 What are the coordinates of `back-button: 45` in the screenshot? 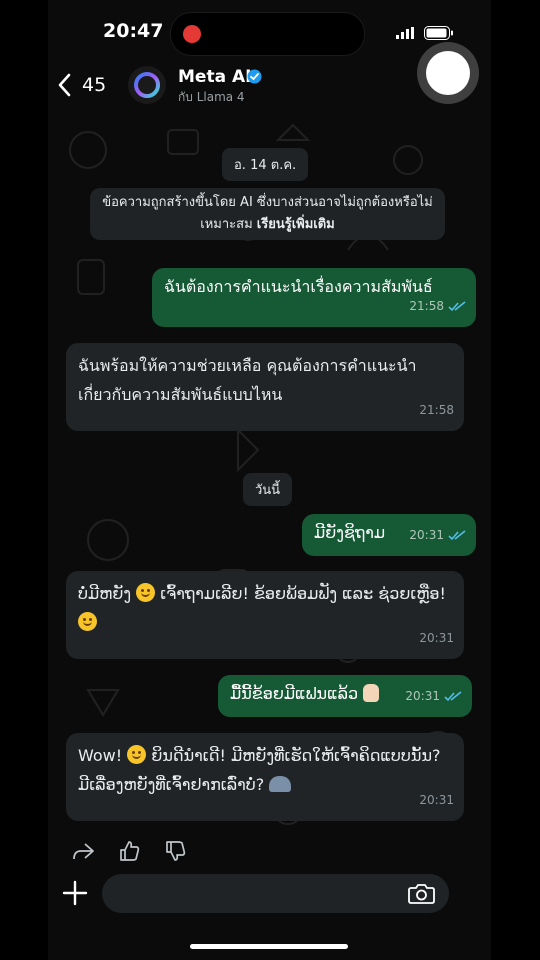 It's located at (88, 86).